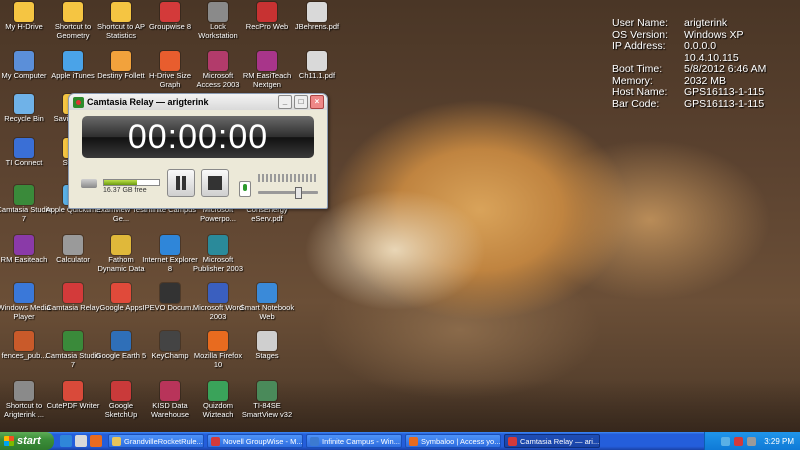 The image size is (800, 450). What do you see at coordinates (73, 405) in the screenshot?
I see `desktop-icon-label: CutePDF Writer` at bounding box center [73, 405].